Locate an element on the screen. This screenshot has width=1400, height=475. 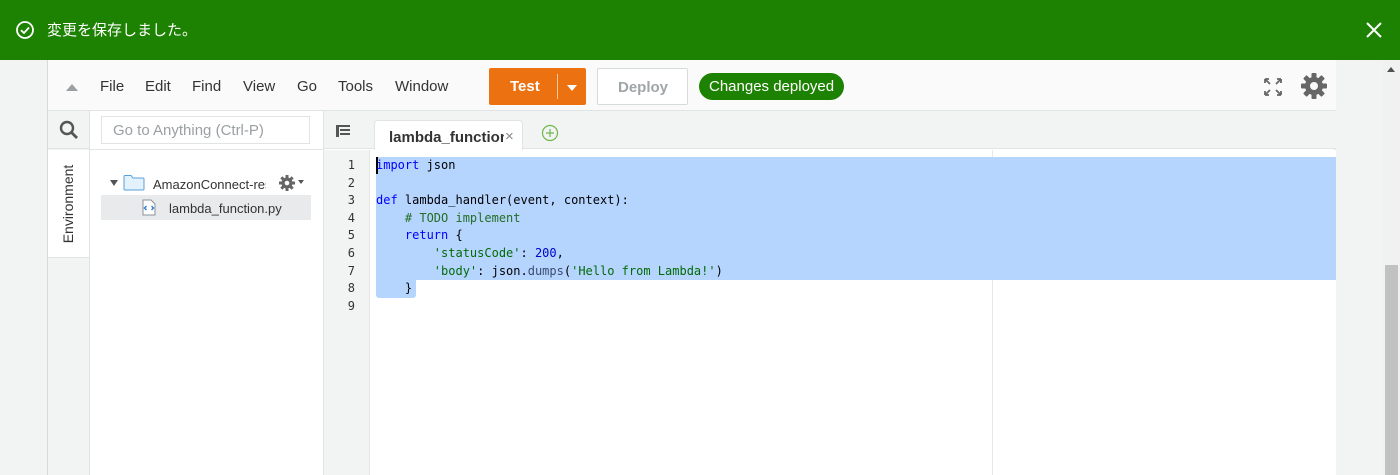
tree-file-selected: lambda_function.py is located at coordinates (206, 207).